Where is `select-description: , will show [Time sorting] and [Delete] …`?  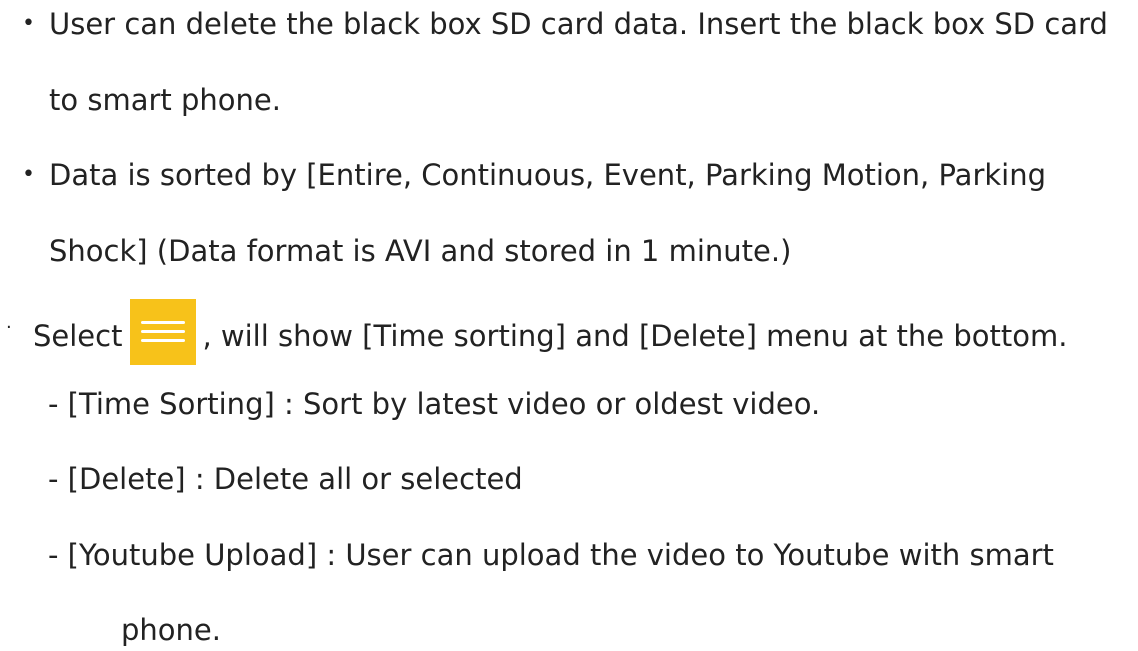 select-description: , will show [Time sorting] and [Delete] … is located at coordinates (635, 336).